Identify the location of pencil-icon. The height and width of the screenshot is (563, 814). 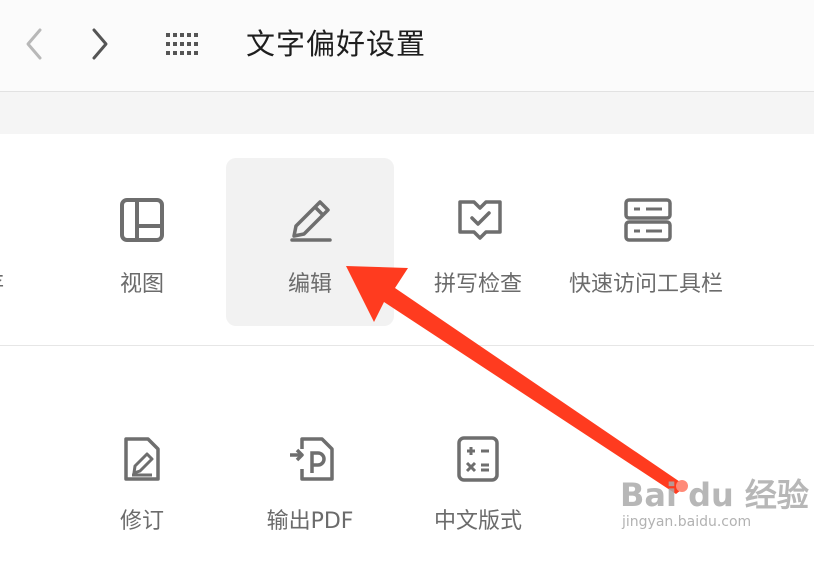
(311, 221).